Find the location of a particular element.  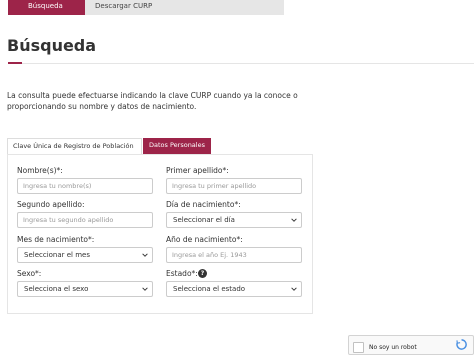

estado-select: Selecciona el estado is located at coordinates (234, 289).